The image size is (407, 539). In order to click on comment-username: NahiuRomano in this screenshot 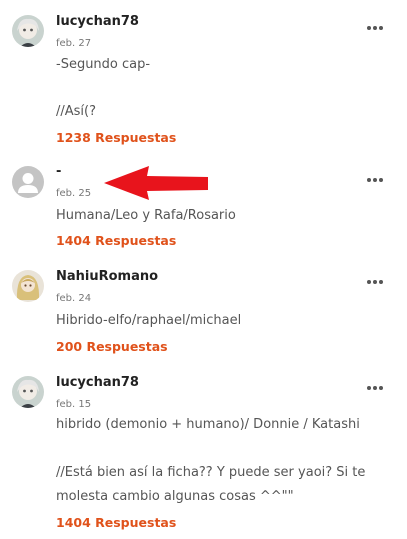, I will do `click(107, 276)`.